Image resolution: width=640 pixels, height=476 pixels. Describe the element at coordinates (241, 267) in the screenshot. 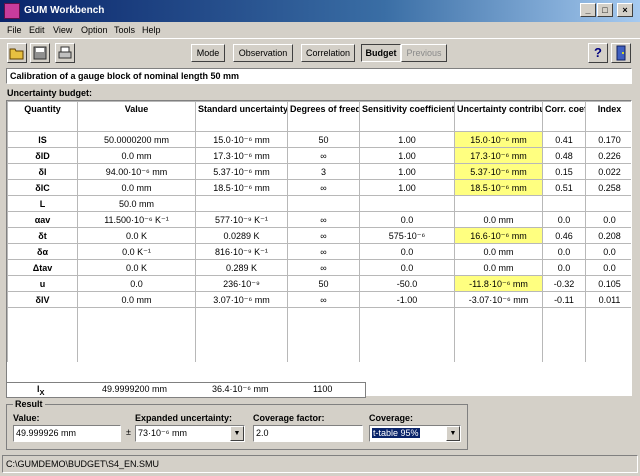

I see `uncertainty-cell: 0.289 K` at that location.